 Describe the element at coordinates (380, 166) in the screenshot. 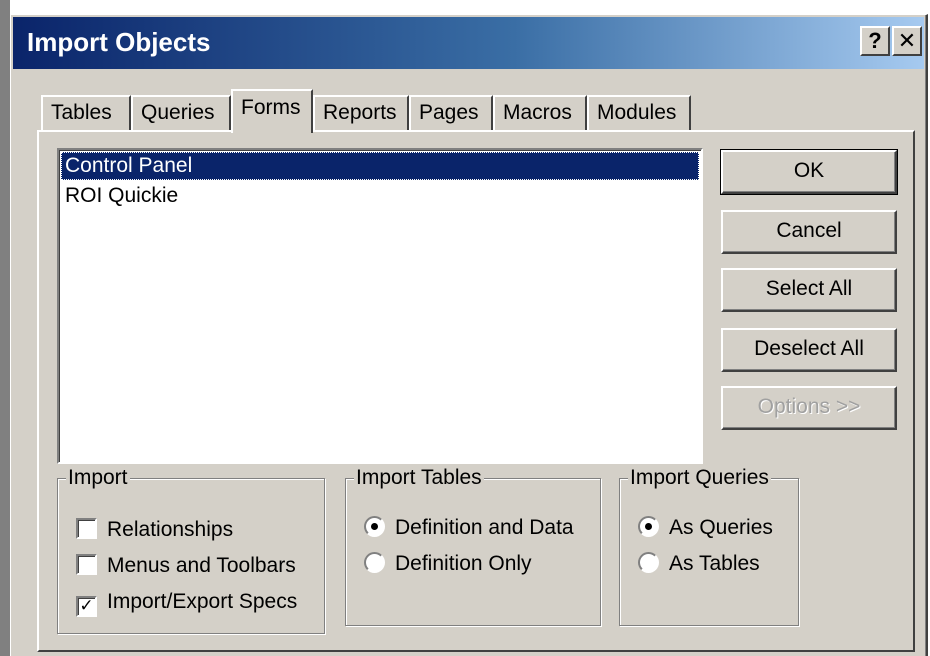

I see `list-item: Control Panel` at that location.